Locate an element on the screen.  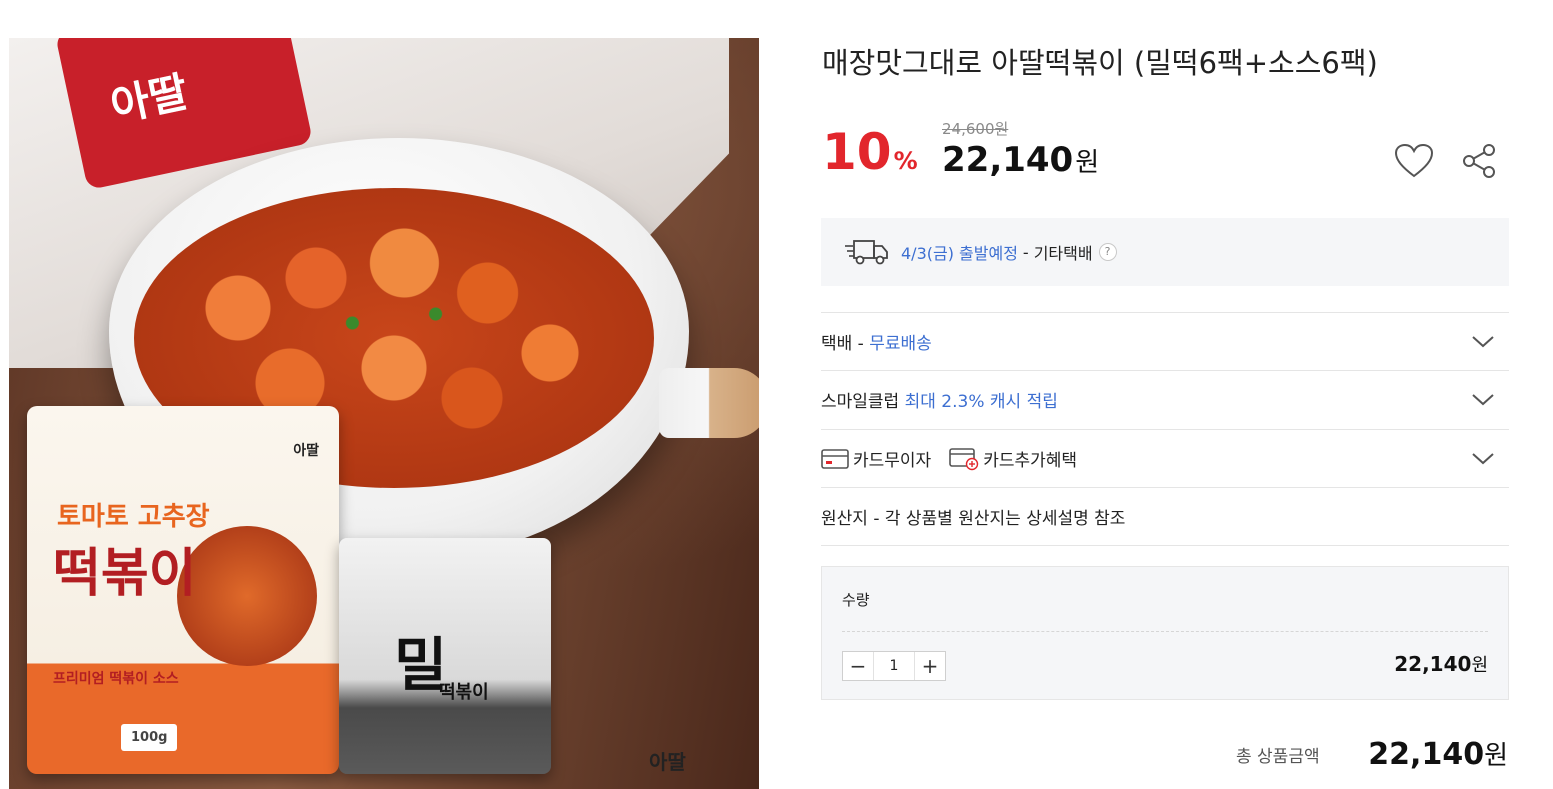
card-plus-icon is located at coordinates (964, 458).